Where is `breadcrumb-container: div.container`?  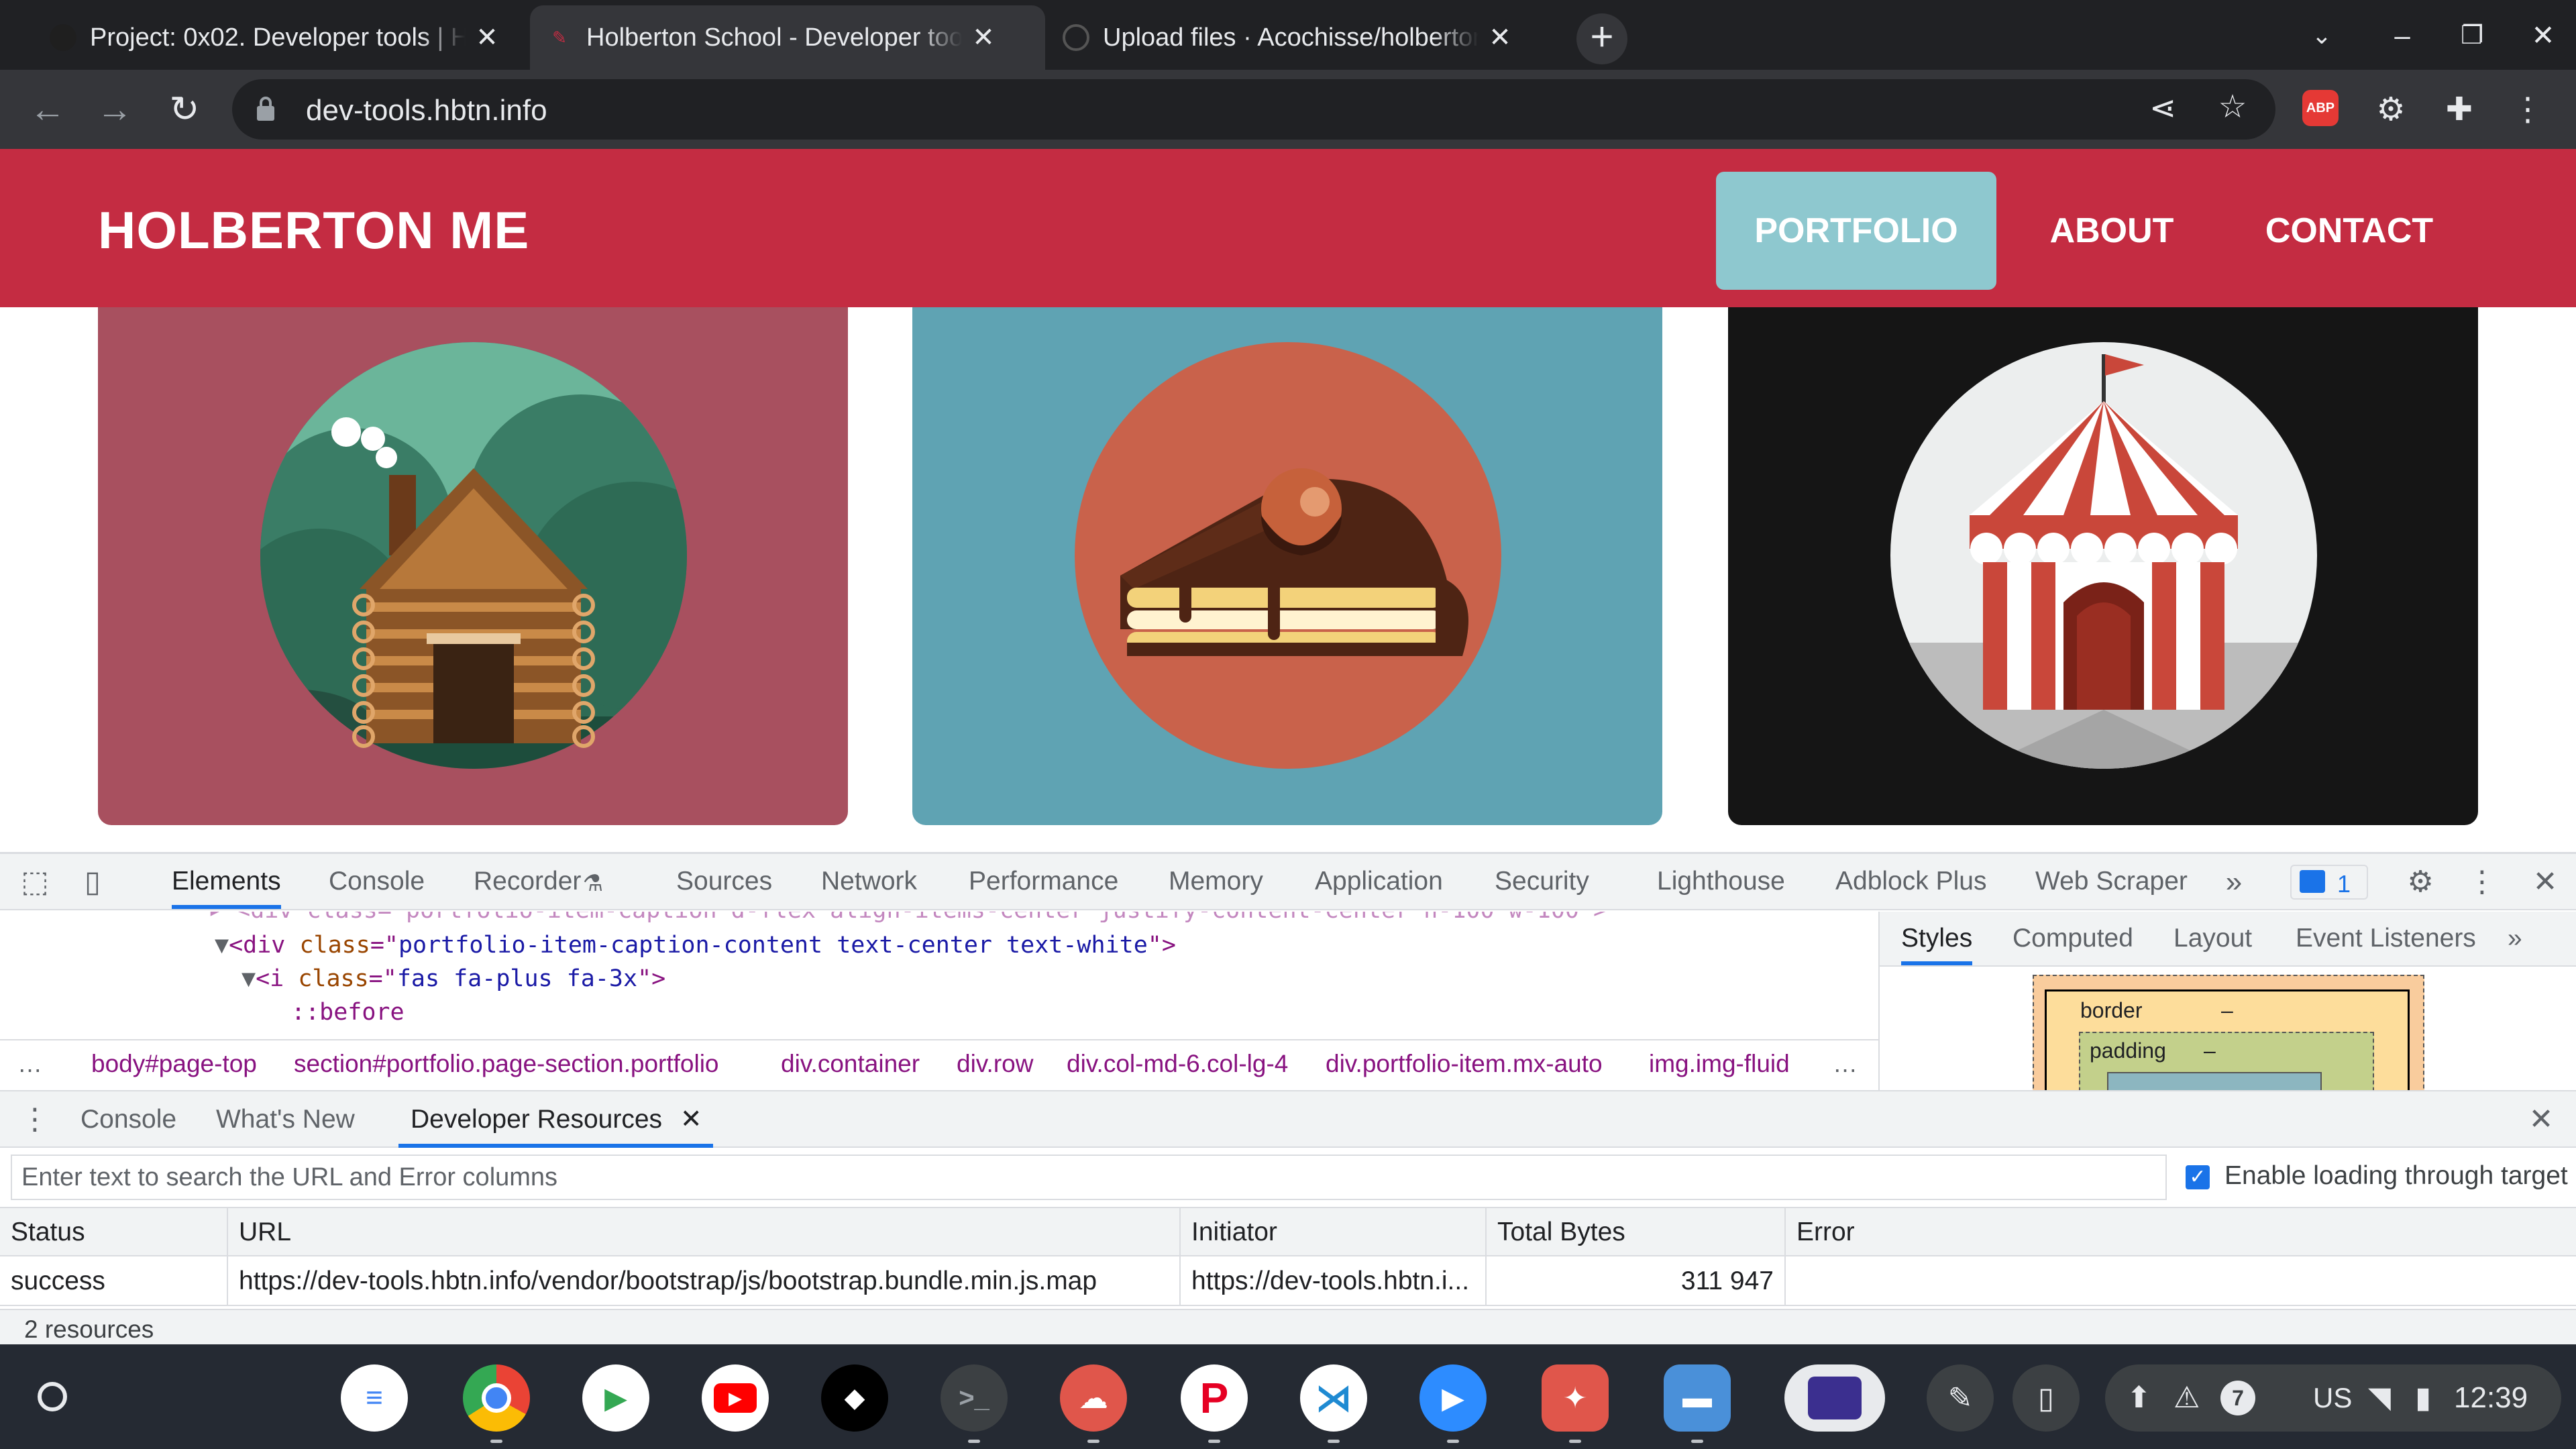 breadcrumb-container: div.container is located at coordinates (850, 1064).